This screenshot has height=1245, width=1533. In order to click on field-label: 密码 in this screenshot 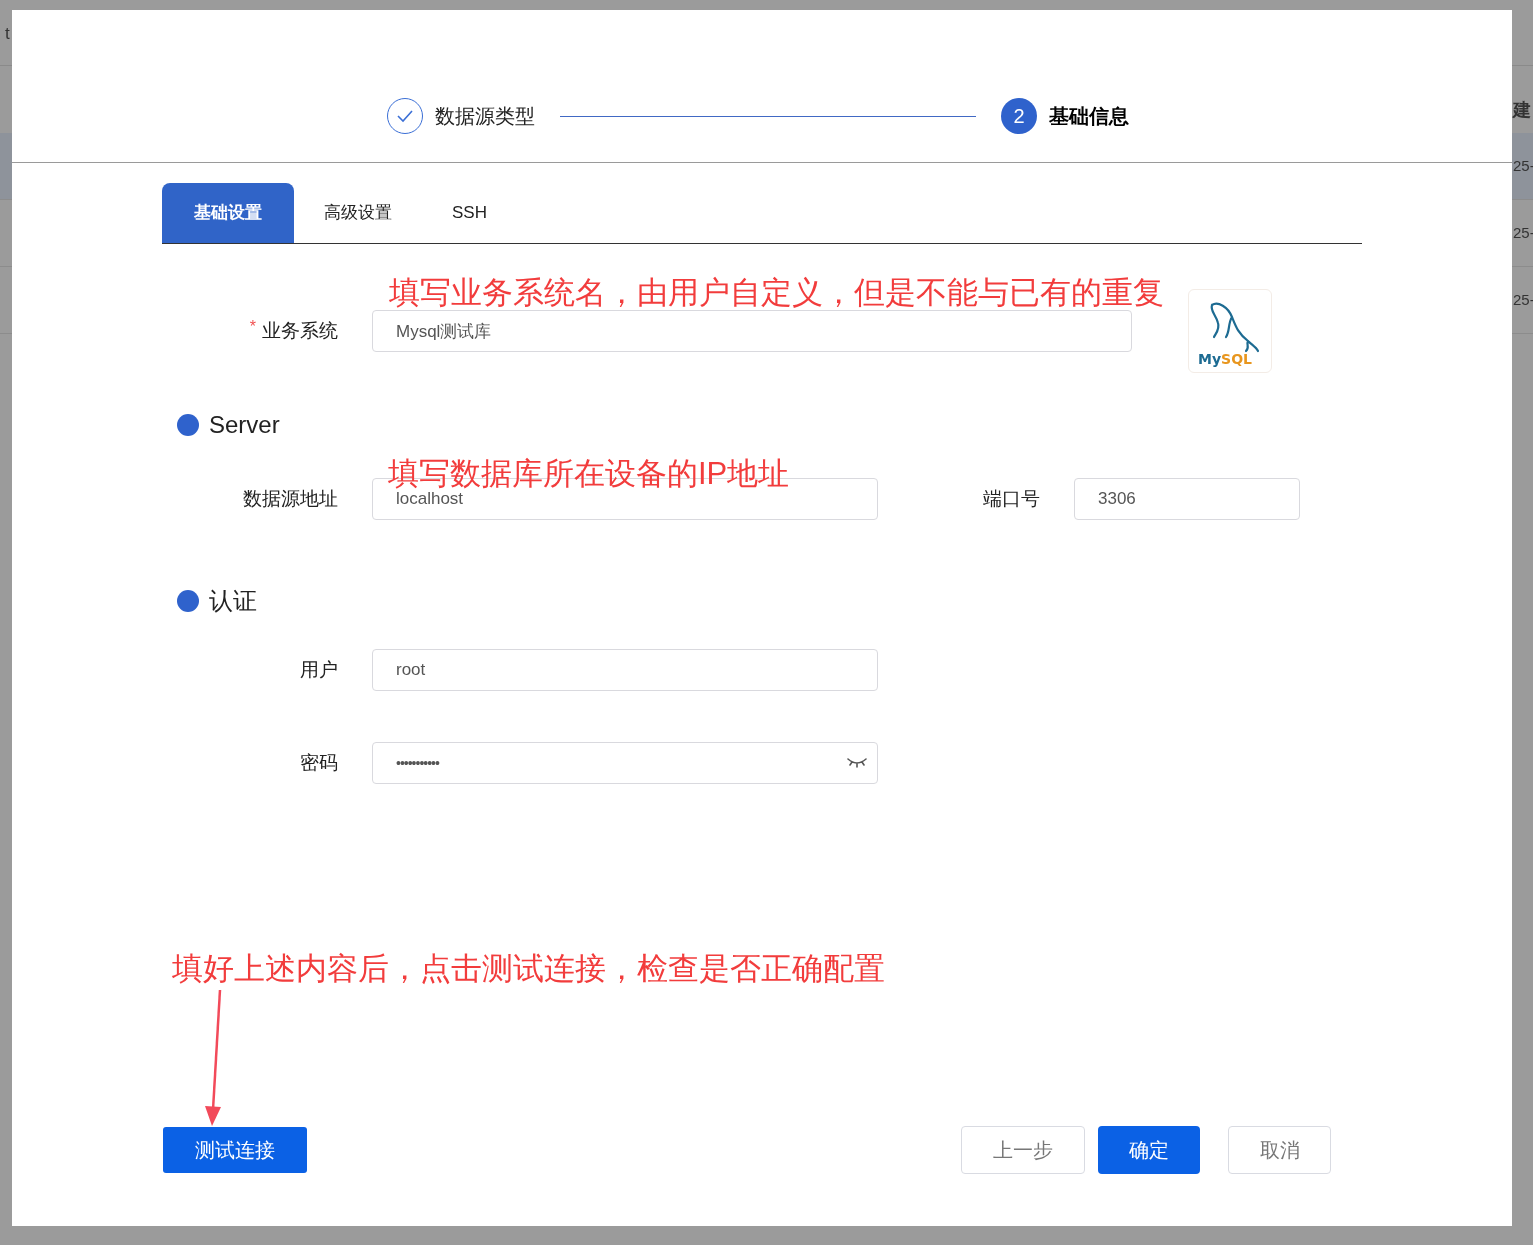, I will do `click(319, 762)`.